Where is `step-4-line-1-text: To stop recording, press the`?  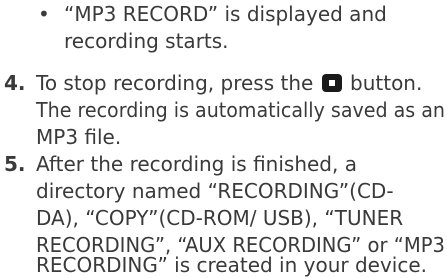
step-4-line-1-text: To stop recording, press the is located at coordinates (175, 83).